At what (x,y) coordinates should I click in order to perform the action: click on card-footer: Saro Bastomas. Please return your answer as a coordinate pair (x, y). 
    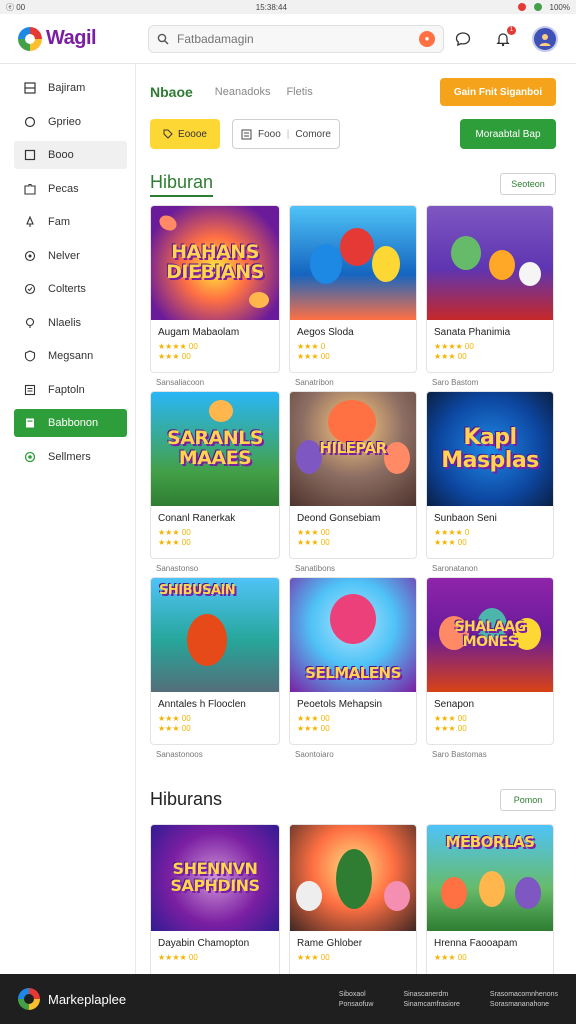
    Looking at the image, I should click on (459, 754).